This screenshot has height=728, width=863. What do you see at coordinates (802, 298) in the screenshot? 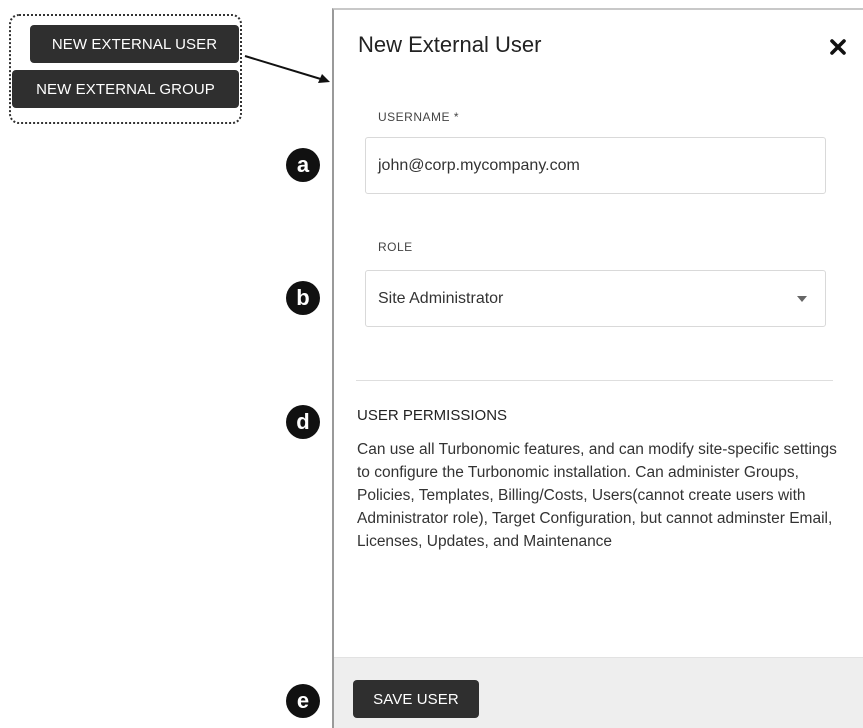
I see `chevron-down-icon` at bounding box center [802, 298].